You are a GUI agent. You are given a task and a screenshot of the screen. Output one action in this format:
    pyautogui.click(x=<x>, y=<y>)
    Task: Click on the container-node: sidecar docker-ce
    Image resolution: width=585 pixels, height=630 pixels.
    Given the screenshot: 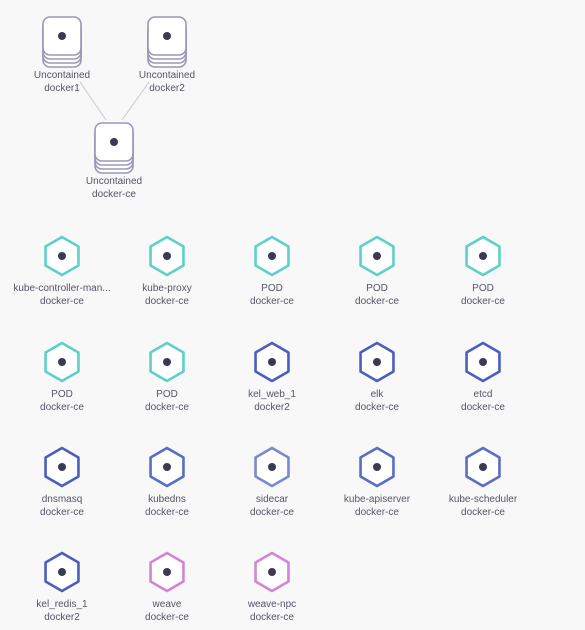 What is the action you would take?
    pyautogui.click(x=272, y=482)
    